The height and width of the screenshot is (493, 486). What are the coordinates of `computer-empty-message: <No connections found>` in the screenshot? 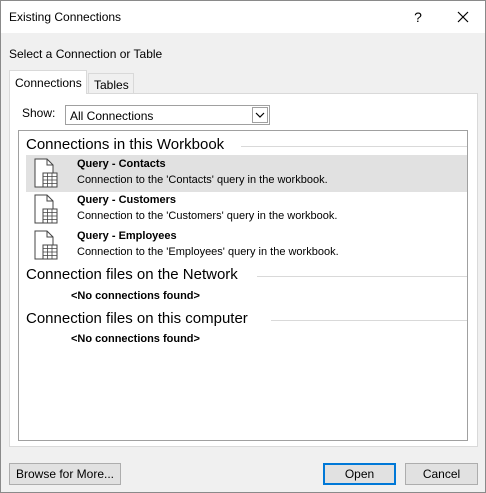 It's located at (135, 339).